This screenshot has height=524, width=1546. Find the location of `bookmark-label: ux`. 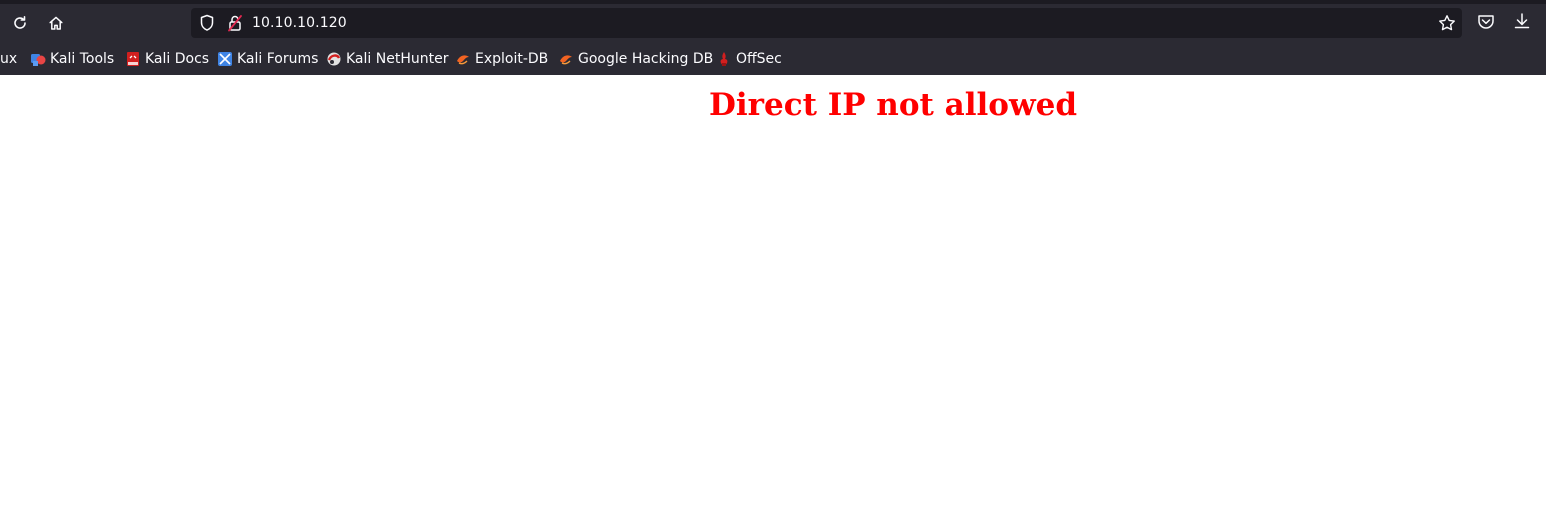

bookmark-label: ux is located at coordinates (9, 59).